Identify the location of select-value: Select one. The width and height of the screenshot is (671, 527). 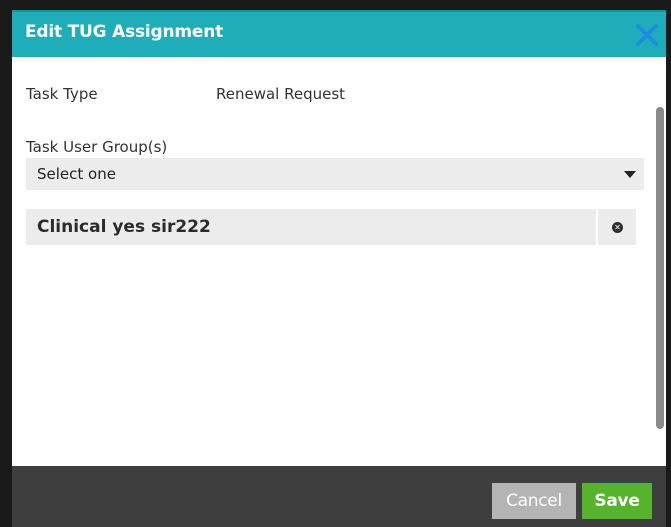
(76, 174).